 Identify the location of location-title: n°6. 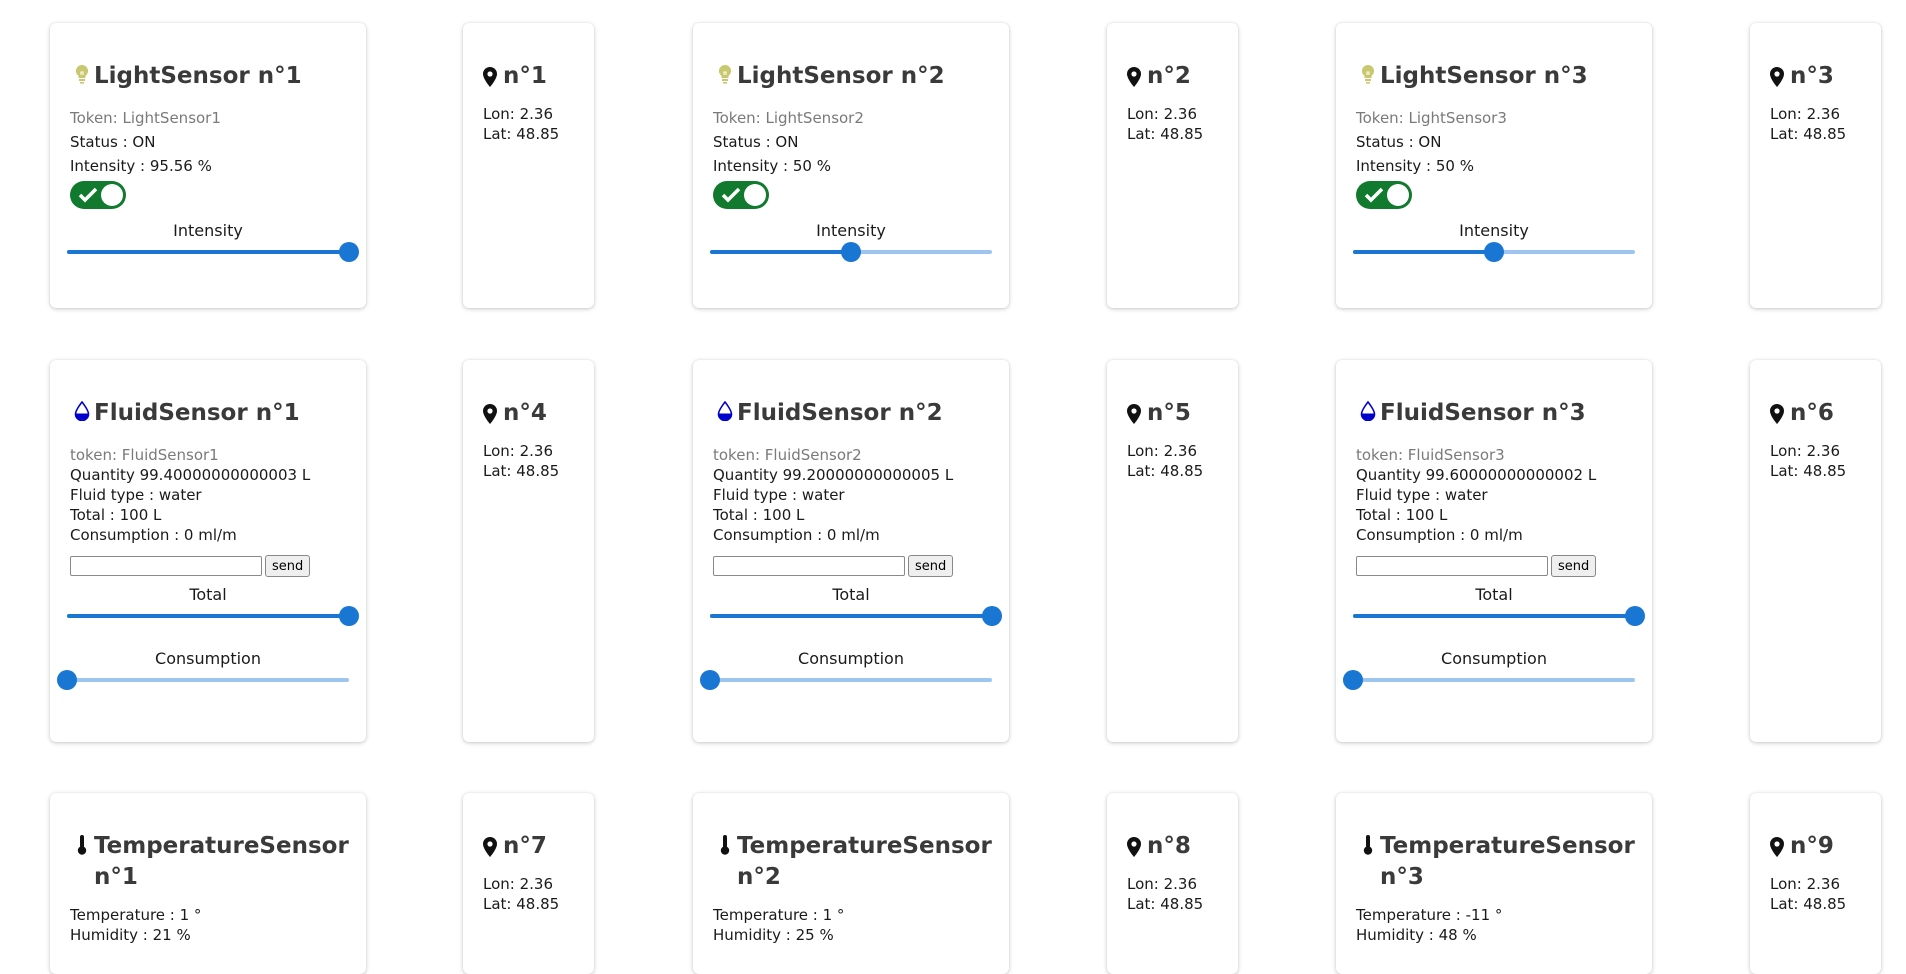
(1815, 413).